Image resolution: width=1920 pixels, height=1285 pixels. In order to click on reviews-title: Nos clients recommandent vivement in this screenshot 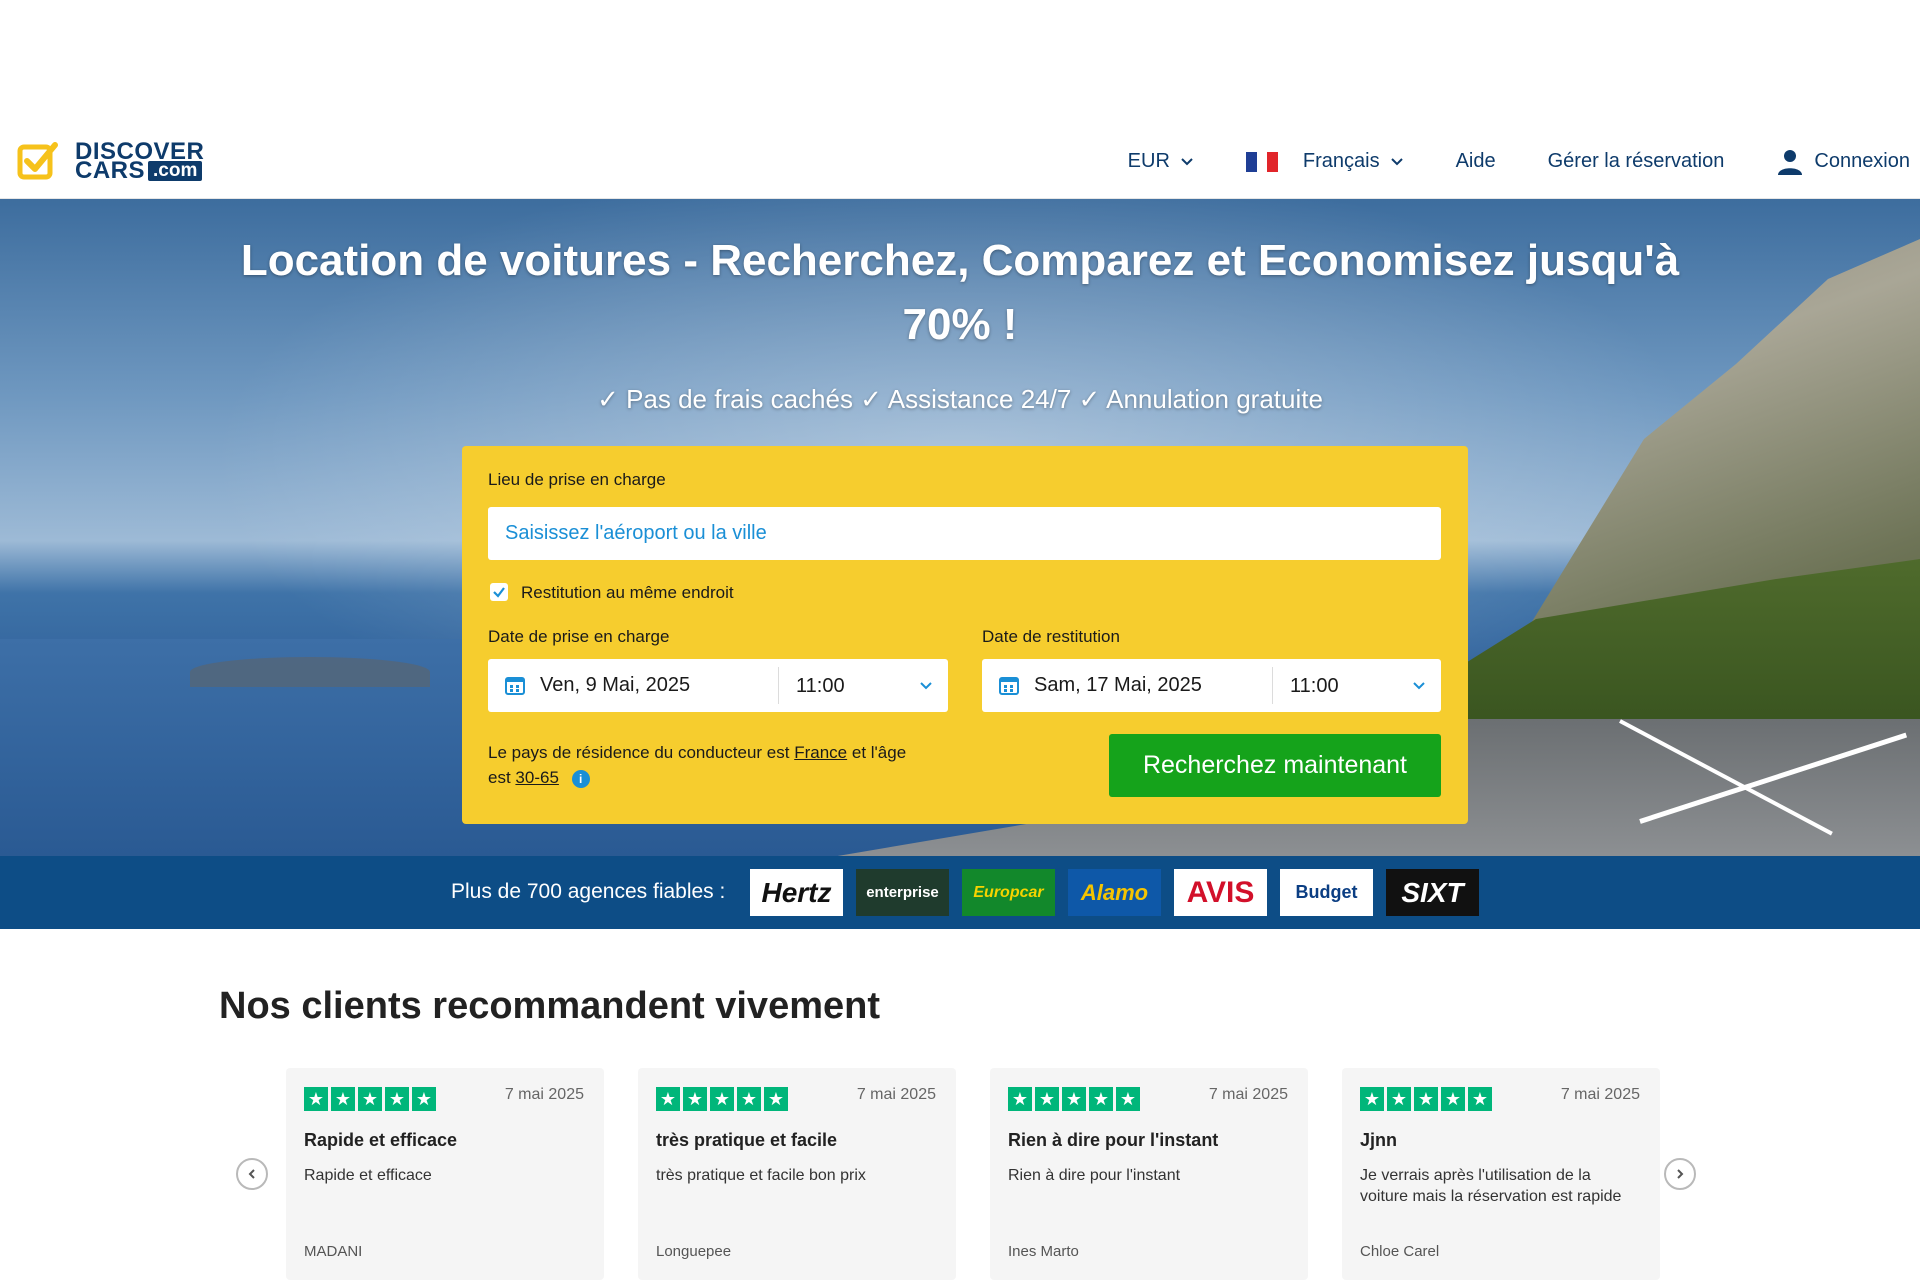, I will do `click(549, 1006)`.